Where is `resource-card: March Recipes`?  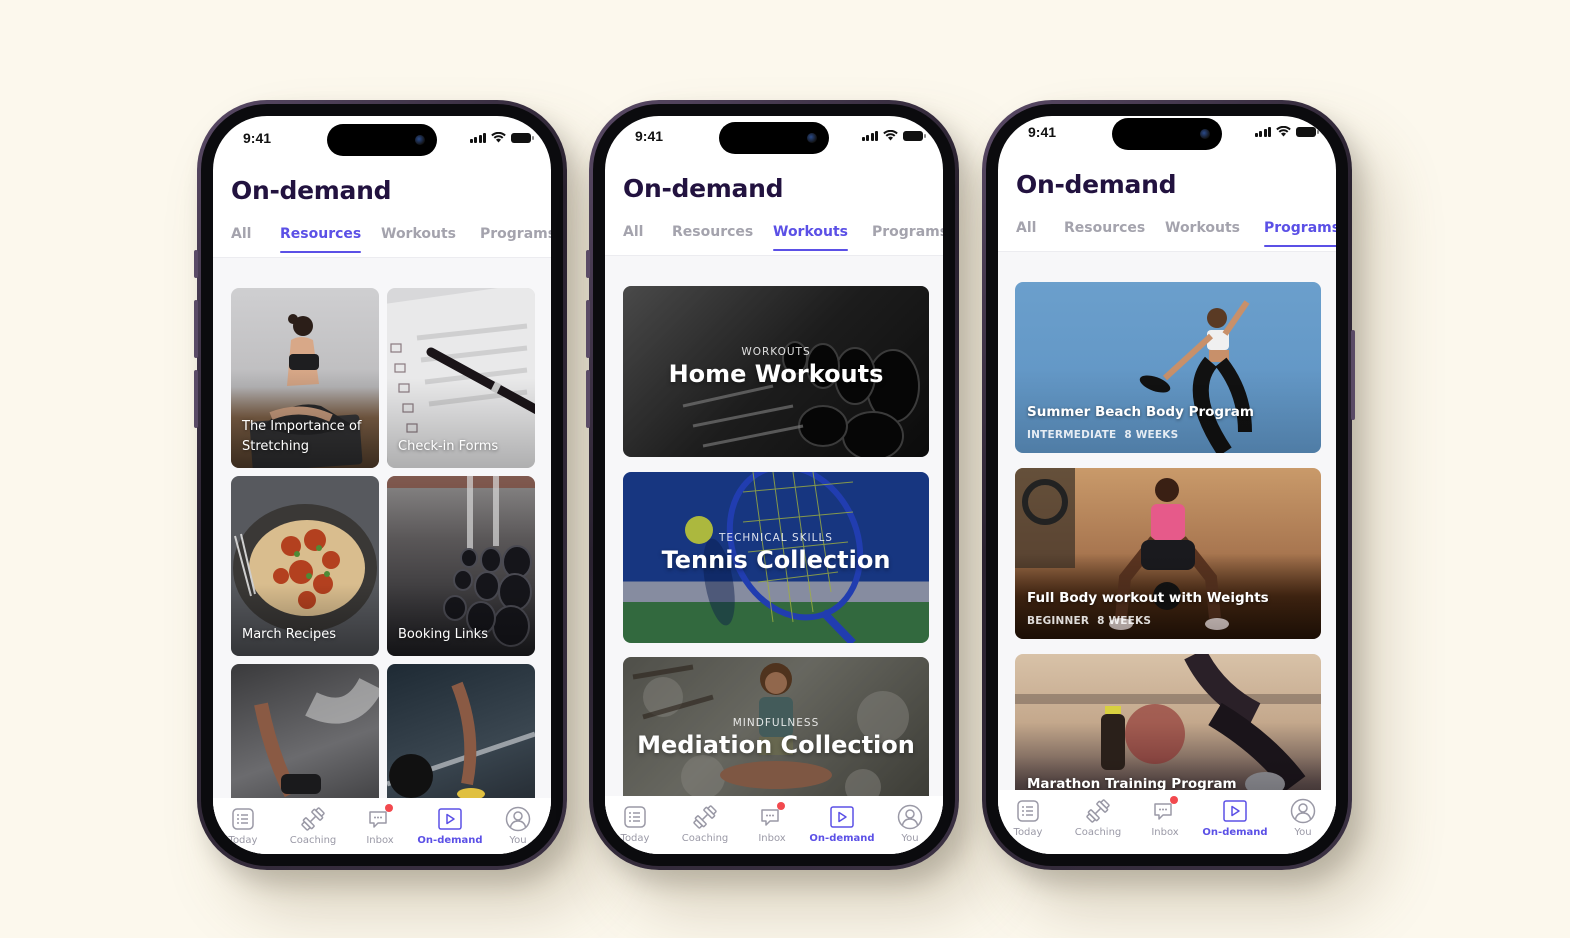 resource-card: March Recipes is located at coordinates (305, 566).